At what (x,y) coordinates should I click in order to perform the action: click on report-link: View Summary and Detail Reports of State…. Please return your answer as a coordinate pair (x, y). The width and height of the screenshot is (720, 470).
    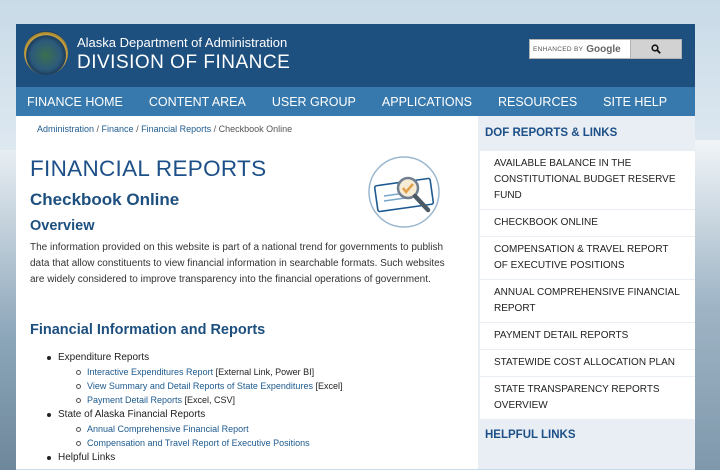
    Looking at the image, I should click on (200, 386).